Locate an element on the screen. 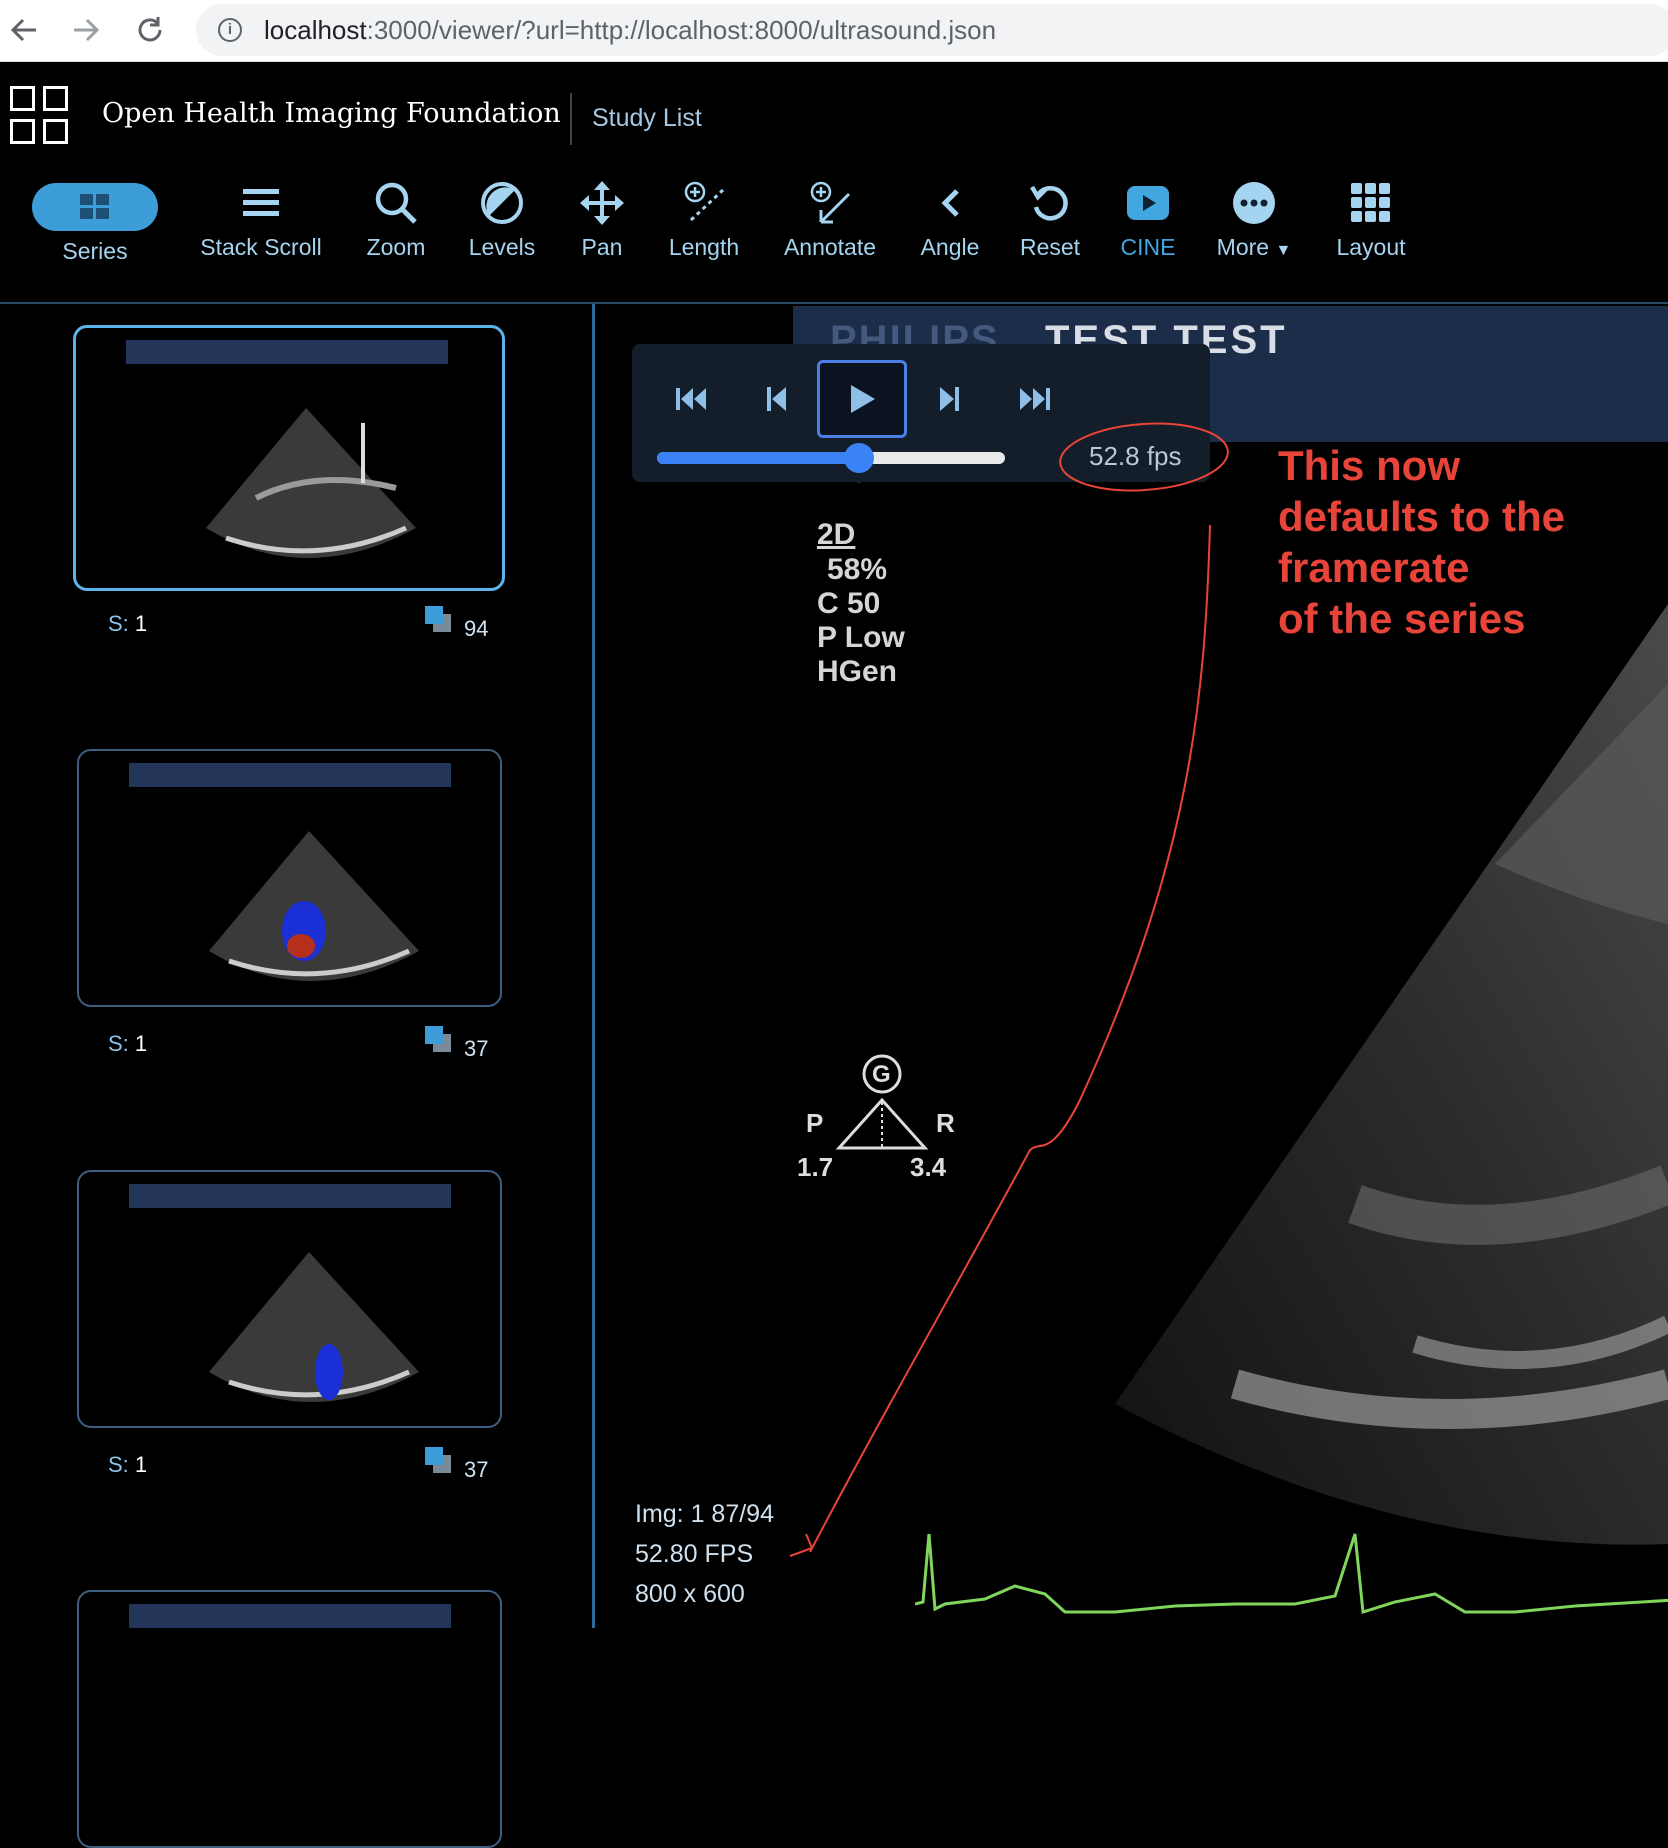 This screenshot has height=1848, width=1668. stack-scroll-button: Stack Scroll is located at coordinates (261, 224).